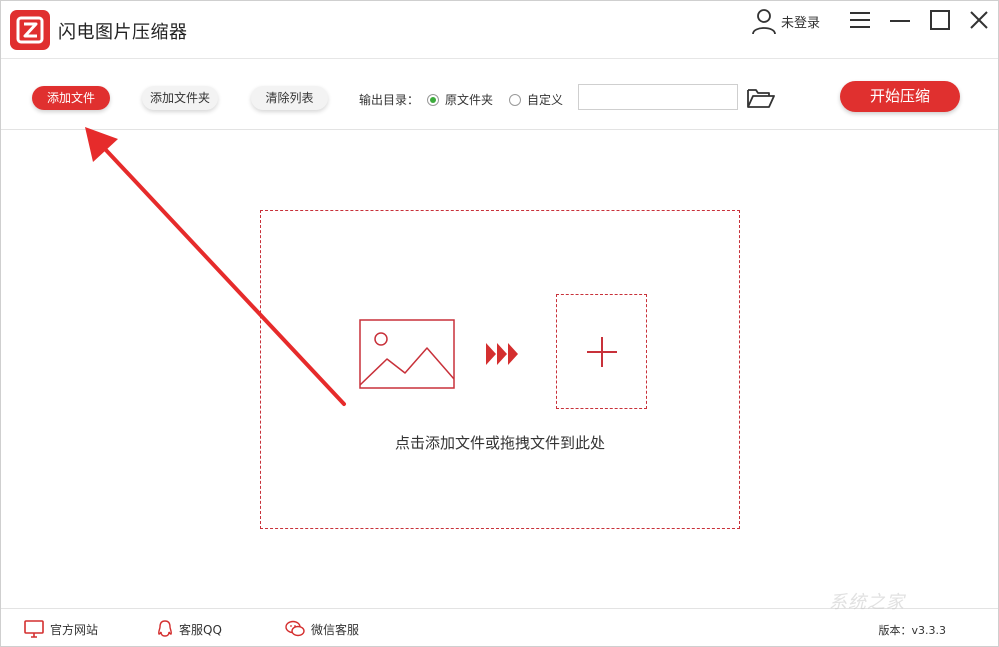 The height and width of the screenshot is (647, 999). What do you see at coordinates (74, 629) in the screenshot?
I see `official-website-label: 官方网站` at bounding box center [74, 629].